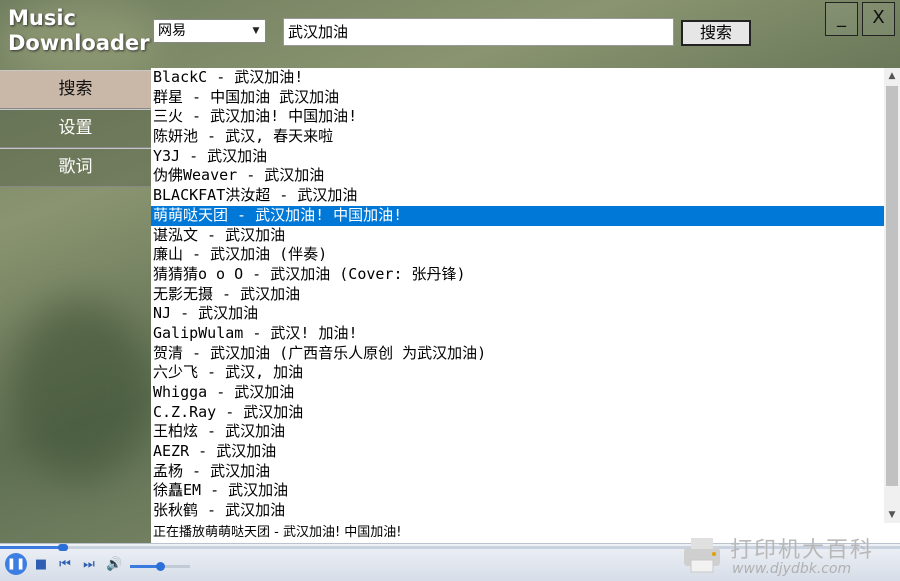 Image resolution: width=900 pixels, height=581 pixels. Describe the element at coordinates (517, 275) in the screenshot. I see `list-item: 猜猜猜o o O - 武汉加油 (Cover: 张丹锋)` at that location.